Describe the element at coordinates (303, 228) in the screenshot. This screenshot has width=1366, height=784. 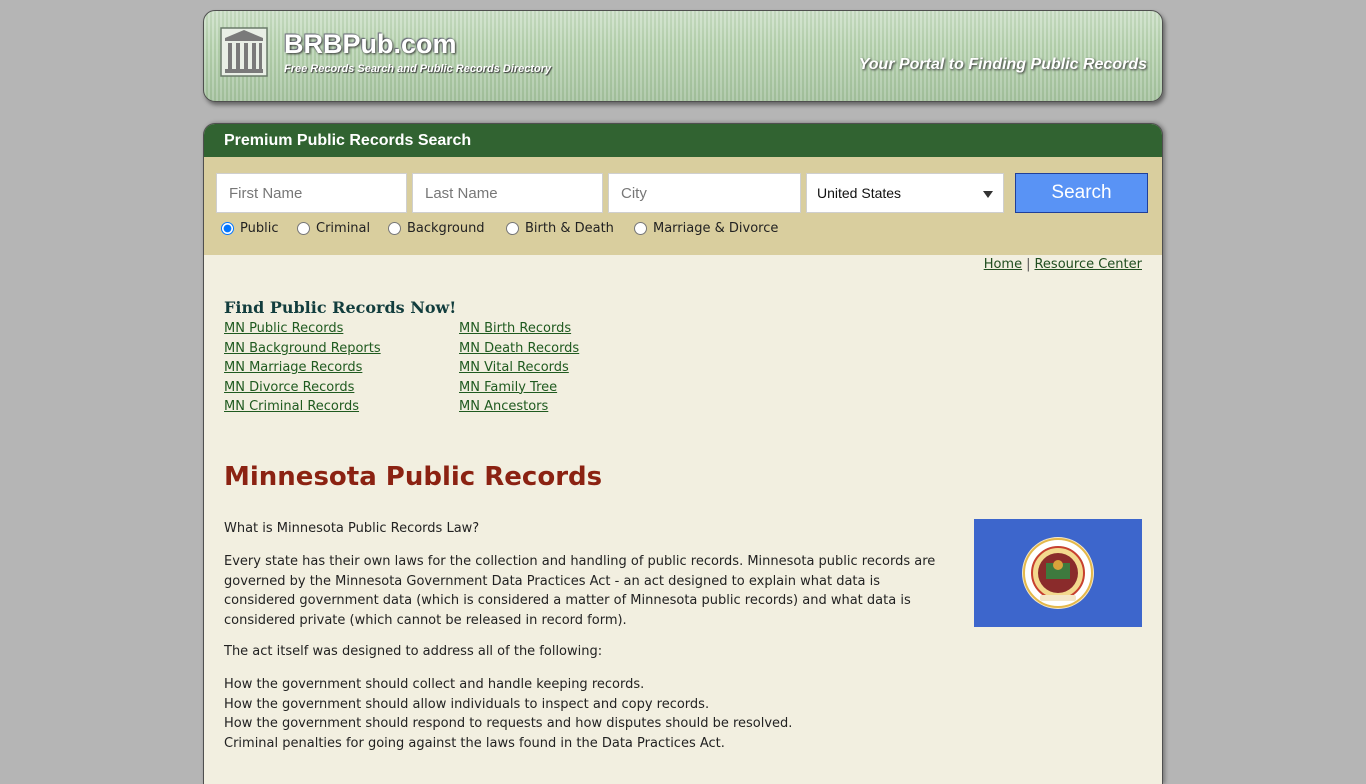
I see `radio-criminal-input` at that location.